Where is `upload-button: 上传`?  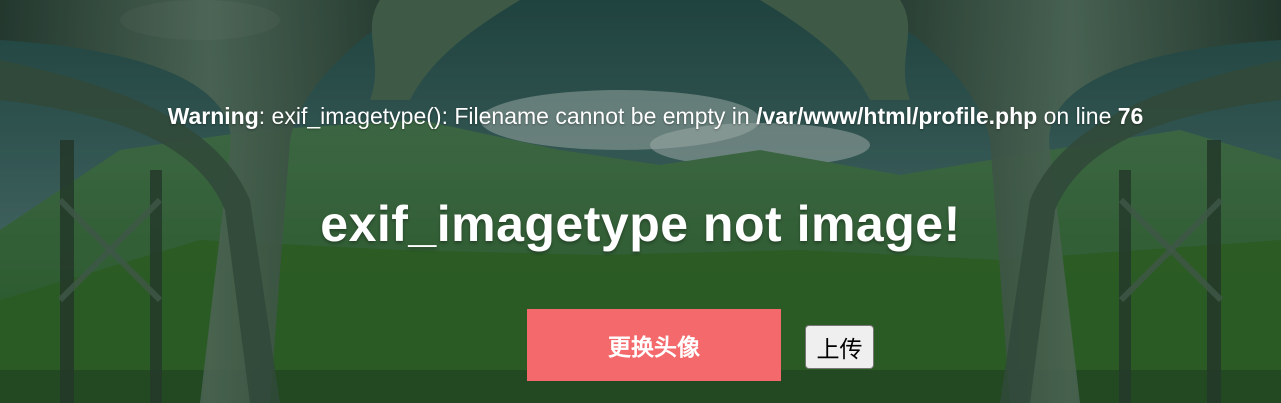 upload-button: 上传 is located at coordinates (839, 347).